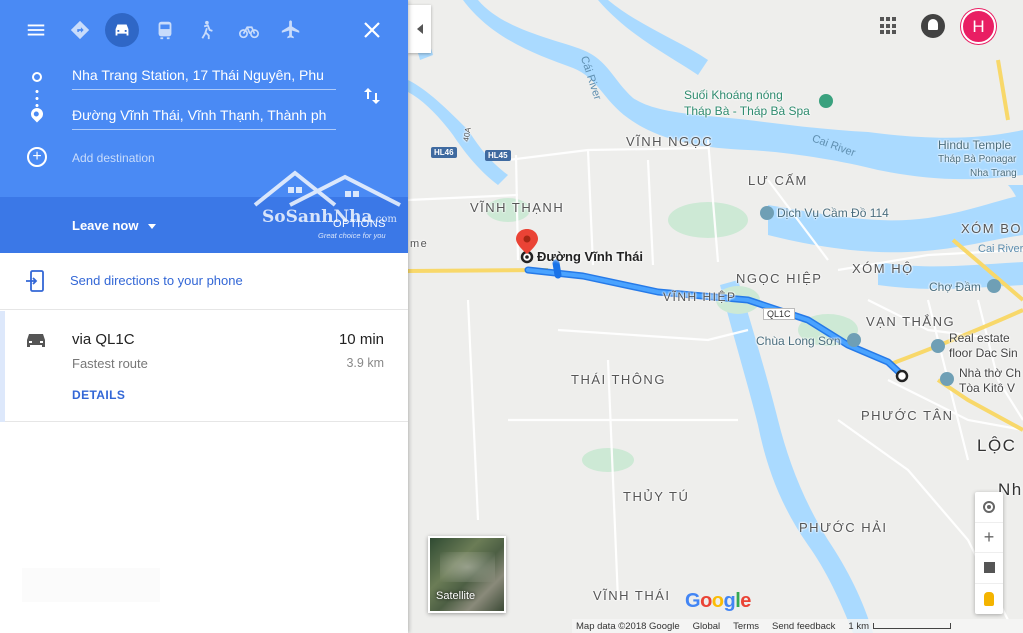 This screenshot has height=633, width=1023. I want to click on origin-row: Nha Trang Station, 17 Thái Nguyên, Phu, so click(204, 77).